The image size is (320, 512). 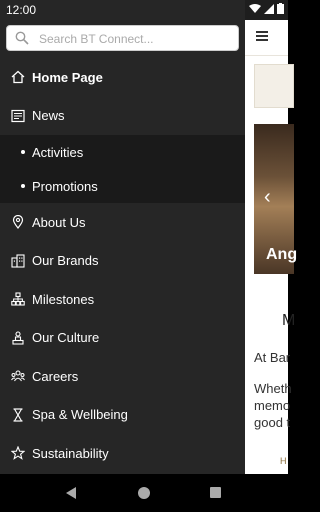 What do you see at coordinates (282, 254) in the screenshot?
I see `banner-title: Ang` at bounding box center [282, 254].